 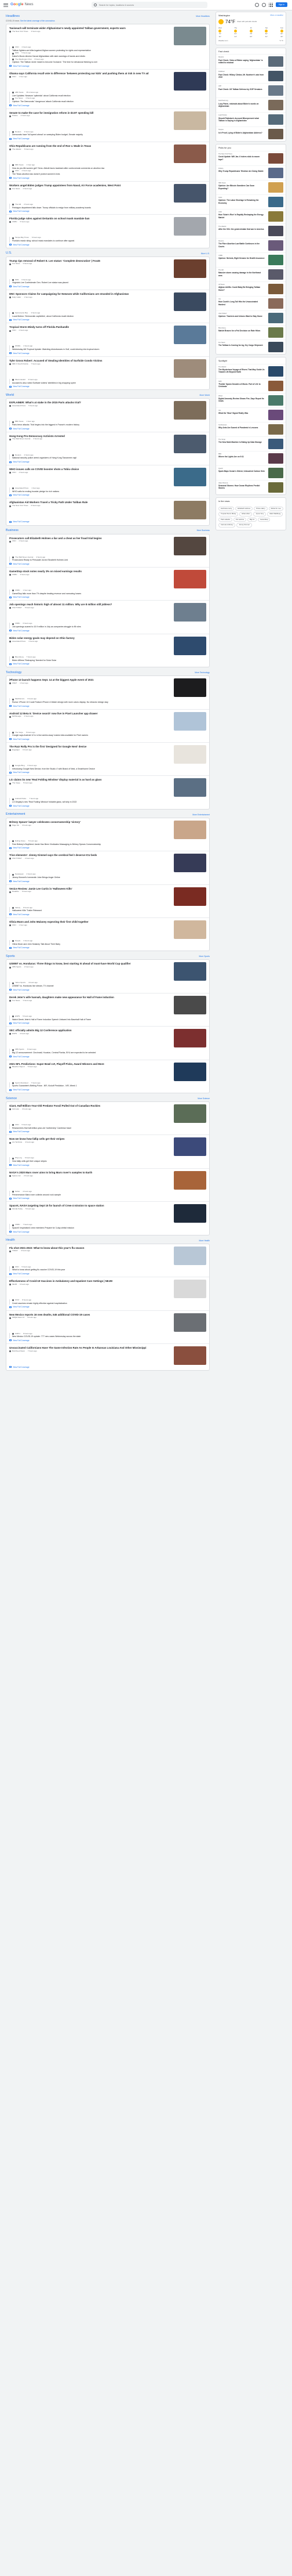 I want to click on topic-chip: Jimmy Kimmel, so click(x=244, y=525).